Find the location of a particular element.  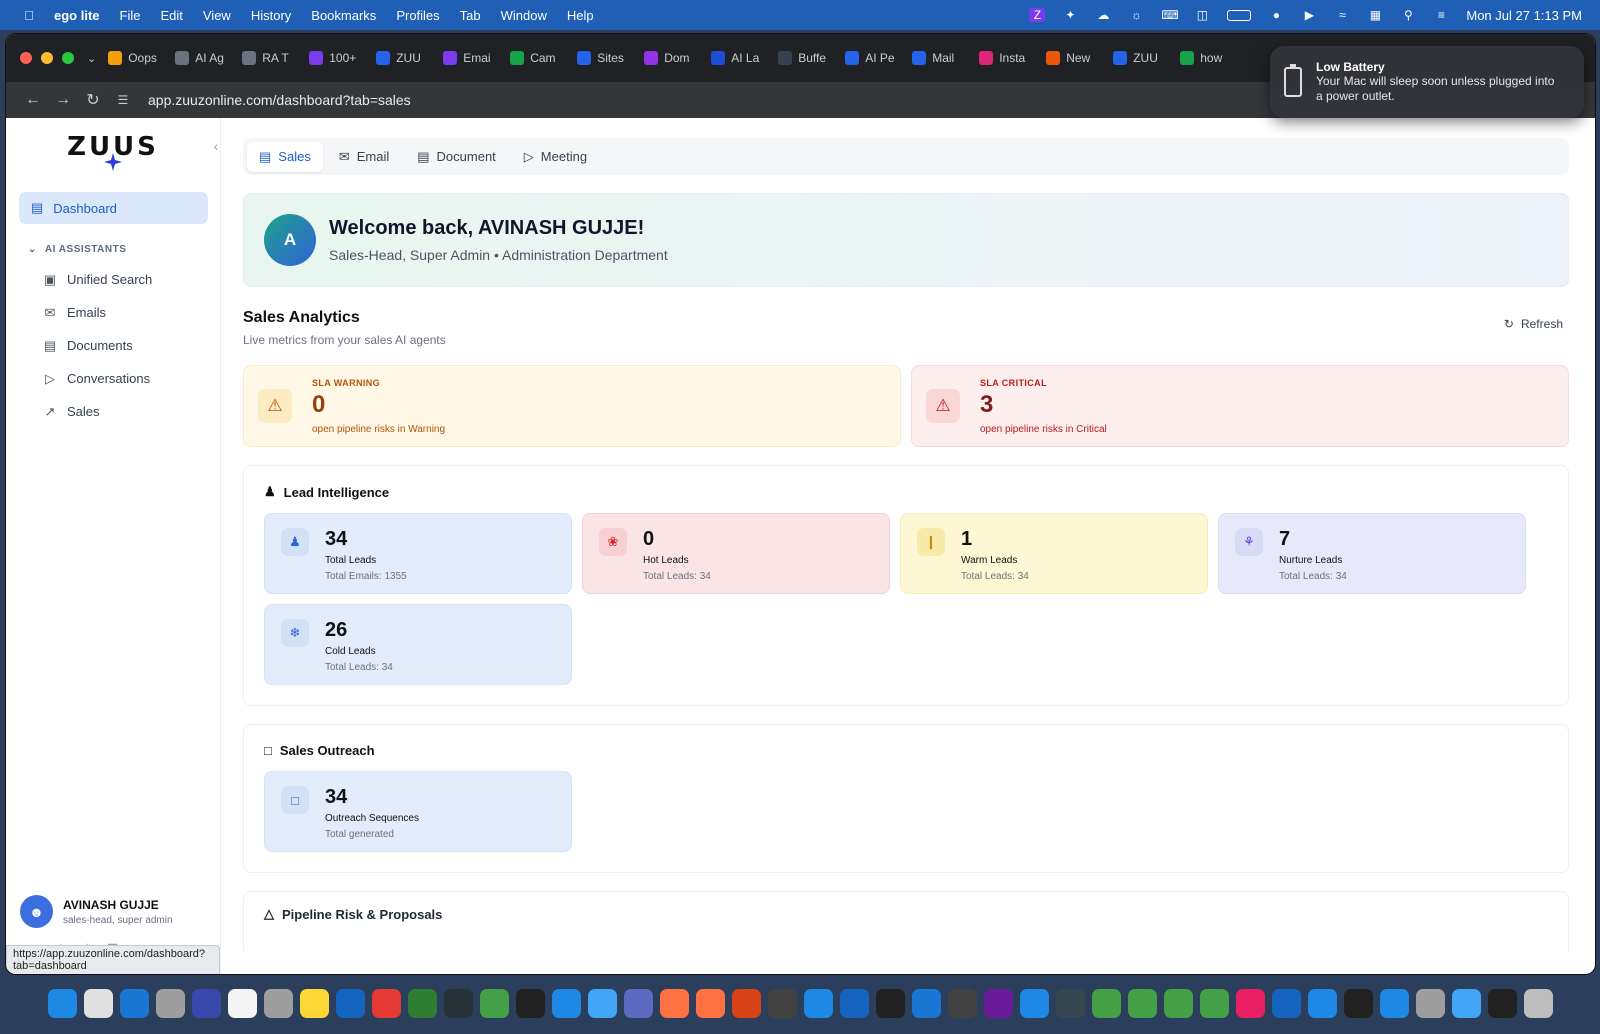

browser-tab: AI La is located at coordinates (744, 58).